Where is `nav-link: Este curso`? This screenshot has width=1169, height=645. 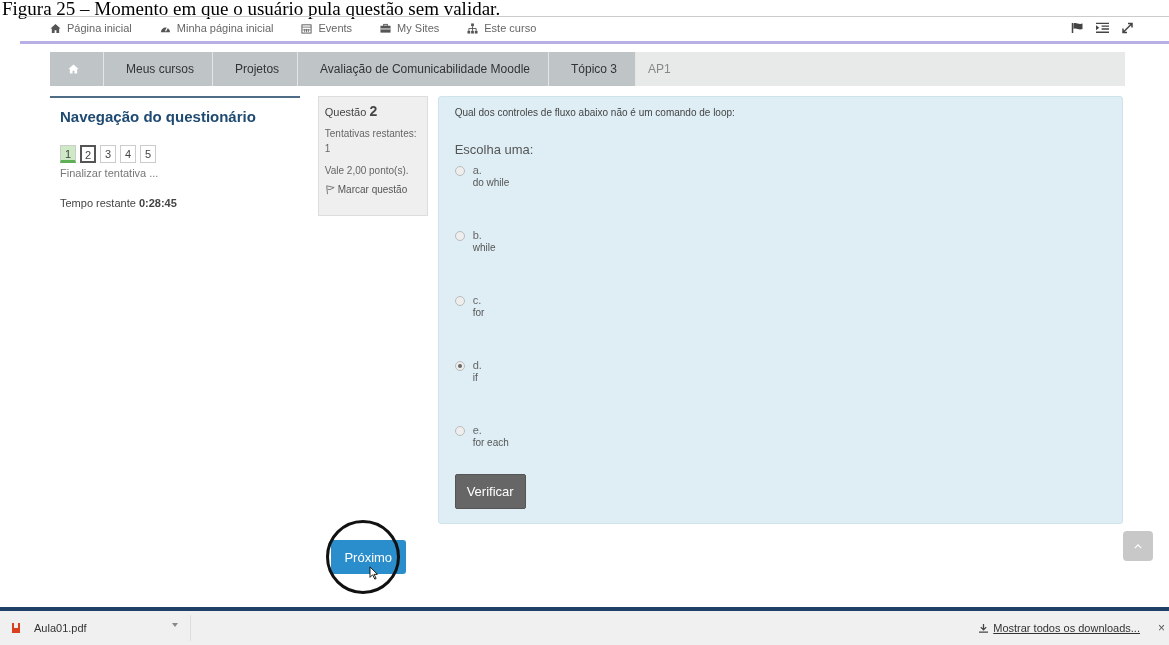
nav-link: Este curso is located at coordinates (502, 28).